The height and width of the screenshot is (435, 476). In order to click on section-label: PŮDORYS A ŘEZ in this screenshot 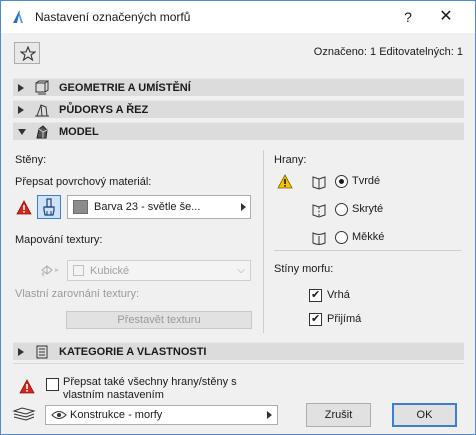, I will do `click(104, 110)`.